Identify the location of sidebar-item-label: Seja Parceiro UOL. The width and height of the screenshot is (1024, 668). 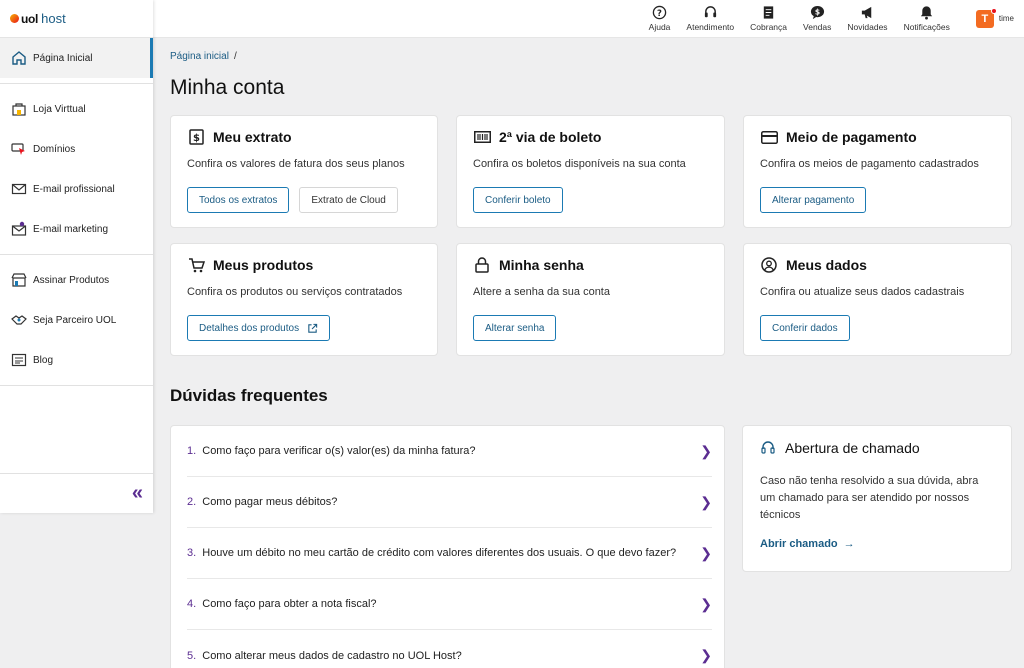
(75, 320).